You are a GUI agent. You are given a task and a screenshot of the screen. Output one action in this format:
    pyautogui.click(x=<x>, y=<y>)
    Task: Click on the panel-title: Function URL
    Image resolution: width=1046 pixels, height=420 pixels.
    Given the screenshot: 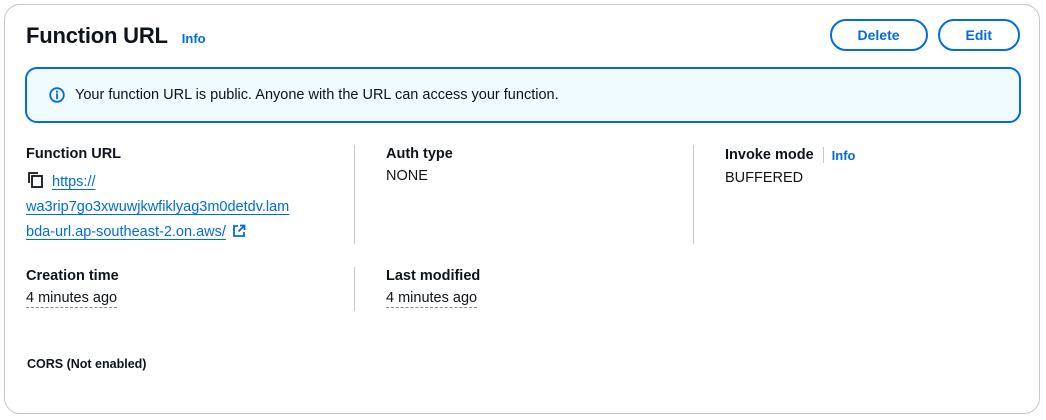 What is the action you would take?
    pyautogui.click(x=97, y=35)
    